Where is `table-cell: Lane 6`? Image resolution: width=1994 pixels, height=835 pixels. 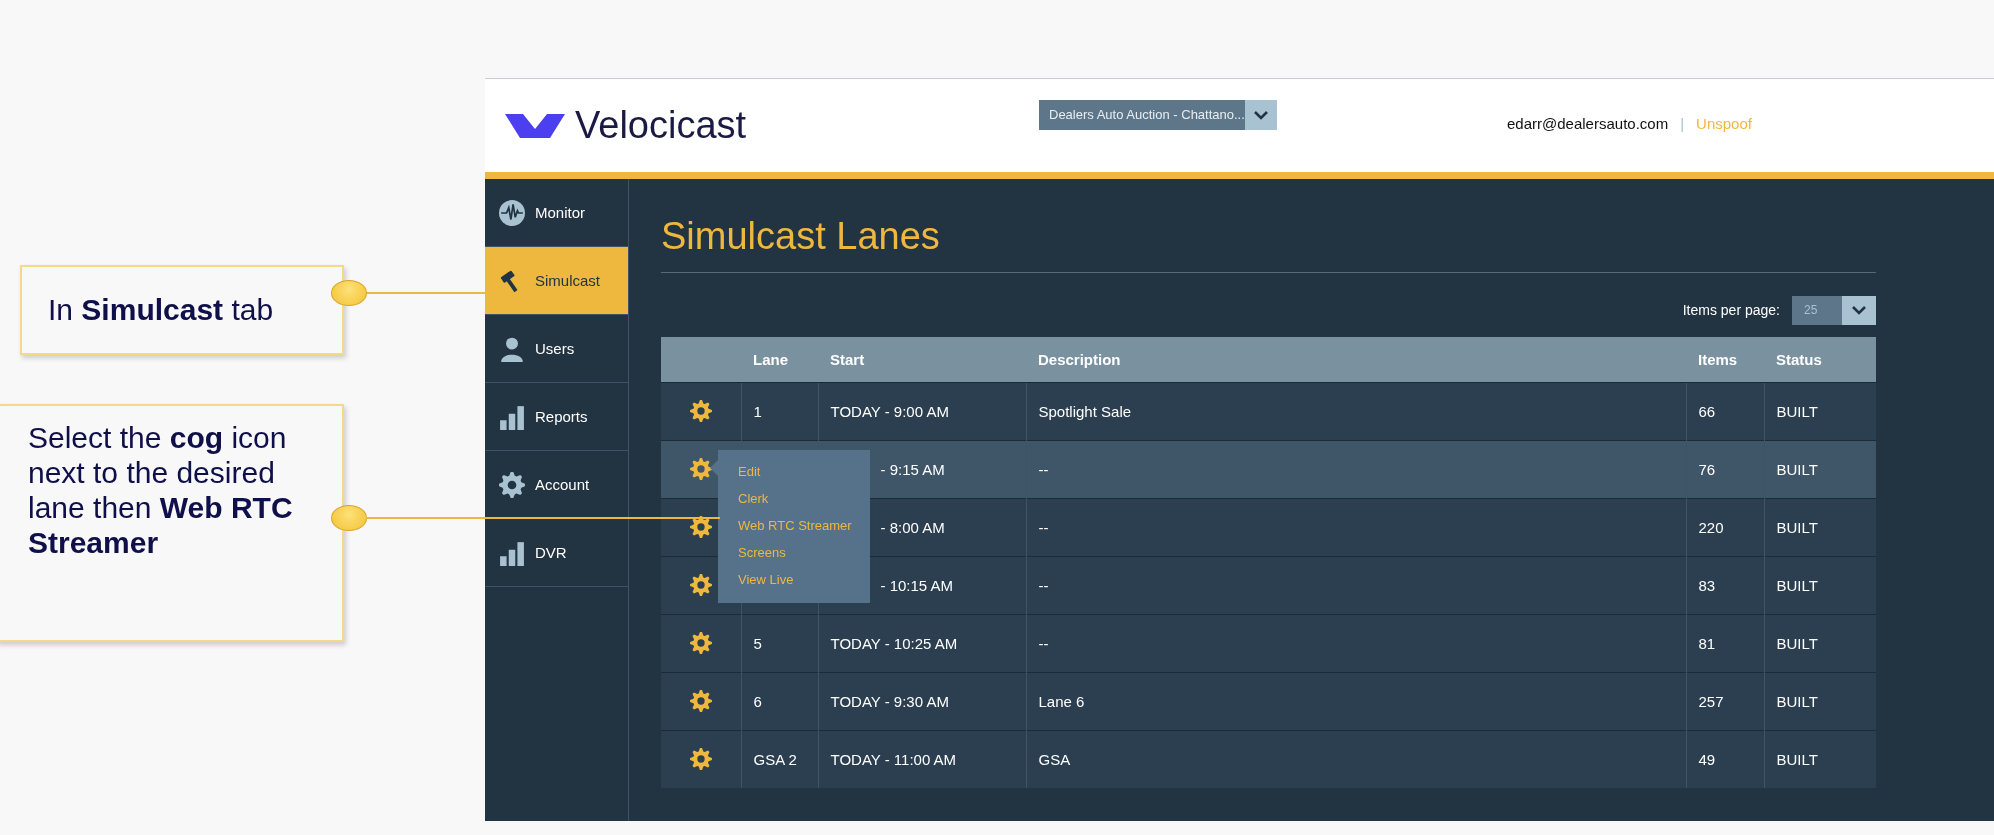 table-cell: Lane 6 is located at coordinates (1061, 701).